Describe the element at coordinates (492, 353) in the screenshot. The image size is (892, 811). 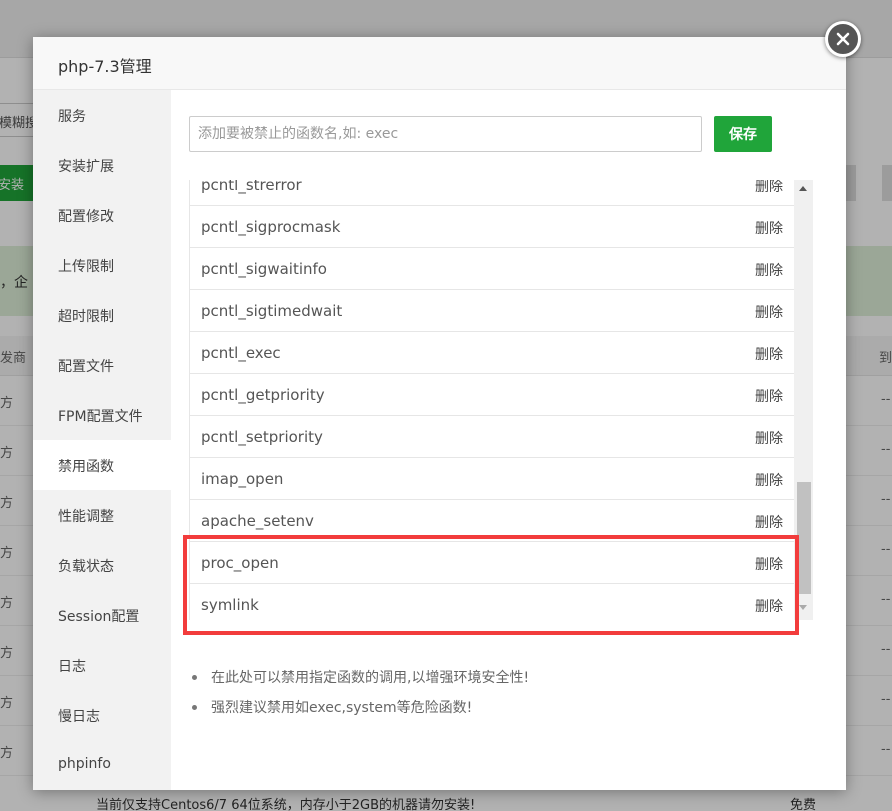
I see `function-row: pcntl_exec 删除` at that location.